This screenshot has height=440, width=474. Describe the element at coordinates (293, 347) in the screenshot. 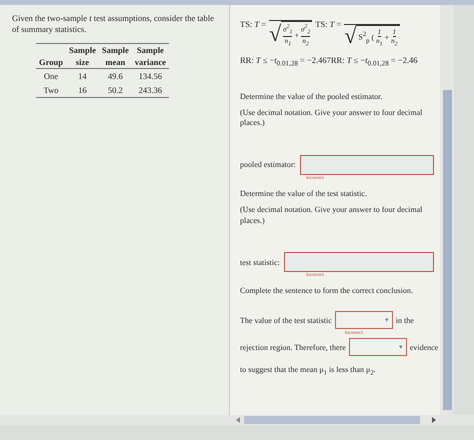

I see `sentence-text: rejection region. Therefore, there` at that location.